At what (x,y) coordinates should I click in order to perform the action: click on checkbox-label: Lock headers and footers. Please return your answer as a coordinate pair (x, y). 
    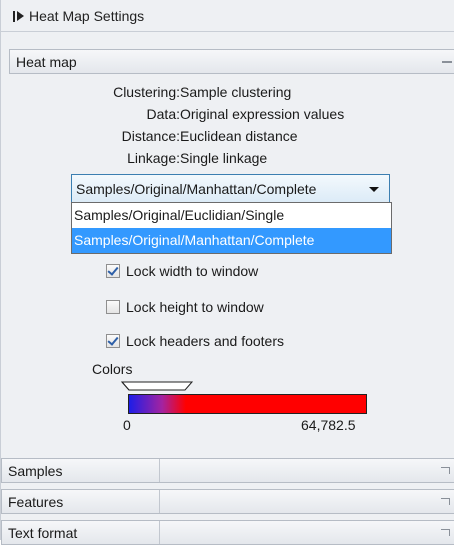
    Looking at the image, I should click on (205, 341).